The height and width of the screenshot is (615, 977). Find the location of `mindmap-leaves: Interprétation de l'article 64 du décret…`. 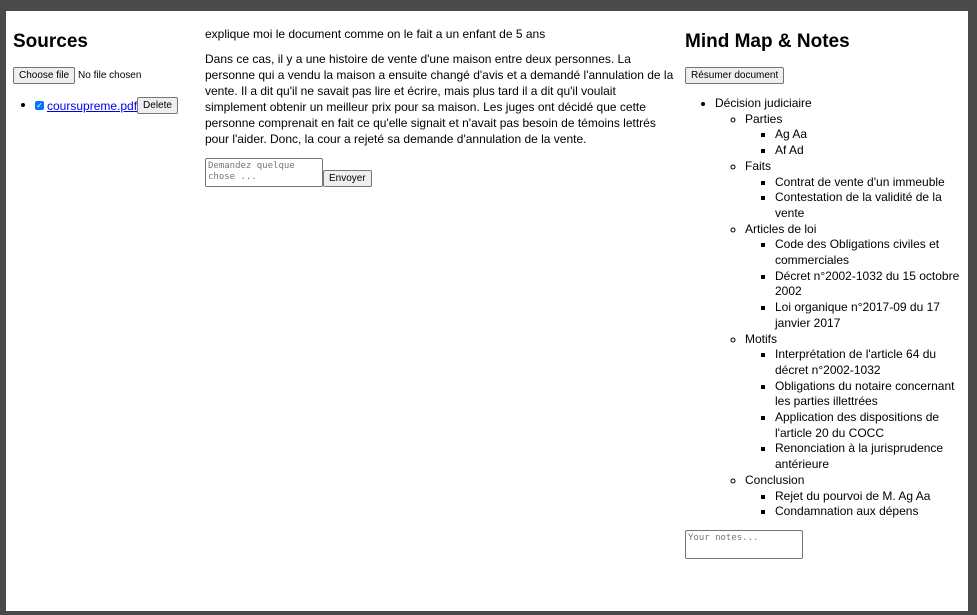

mindmap-leaves: Interprétation de l'article 64 du décret… is located at coordinates (856, 410).